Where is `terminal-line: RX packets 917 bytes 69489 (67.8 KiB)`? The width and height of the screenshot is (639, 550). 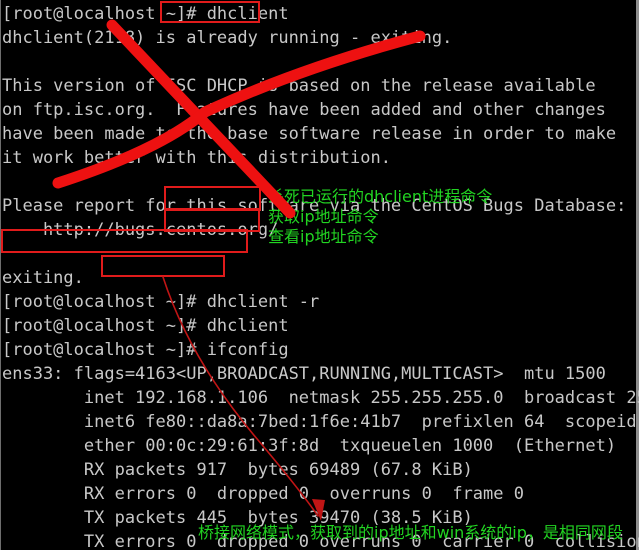 terminal-line: RX packets 917 bytes 69489 (67.8 KiB) is located at coordinates (237, 470).